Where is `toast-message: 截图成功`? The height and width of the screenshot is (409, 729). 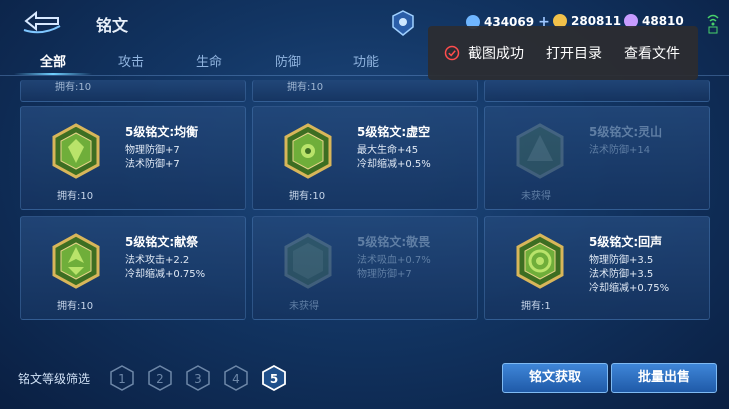 toast-message: 截图成功 is located at coordinates (496, 54).